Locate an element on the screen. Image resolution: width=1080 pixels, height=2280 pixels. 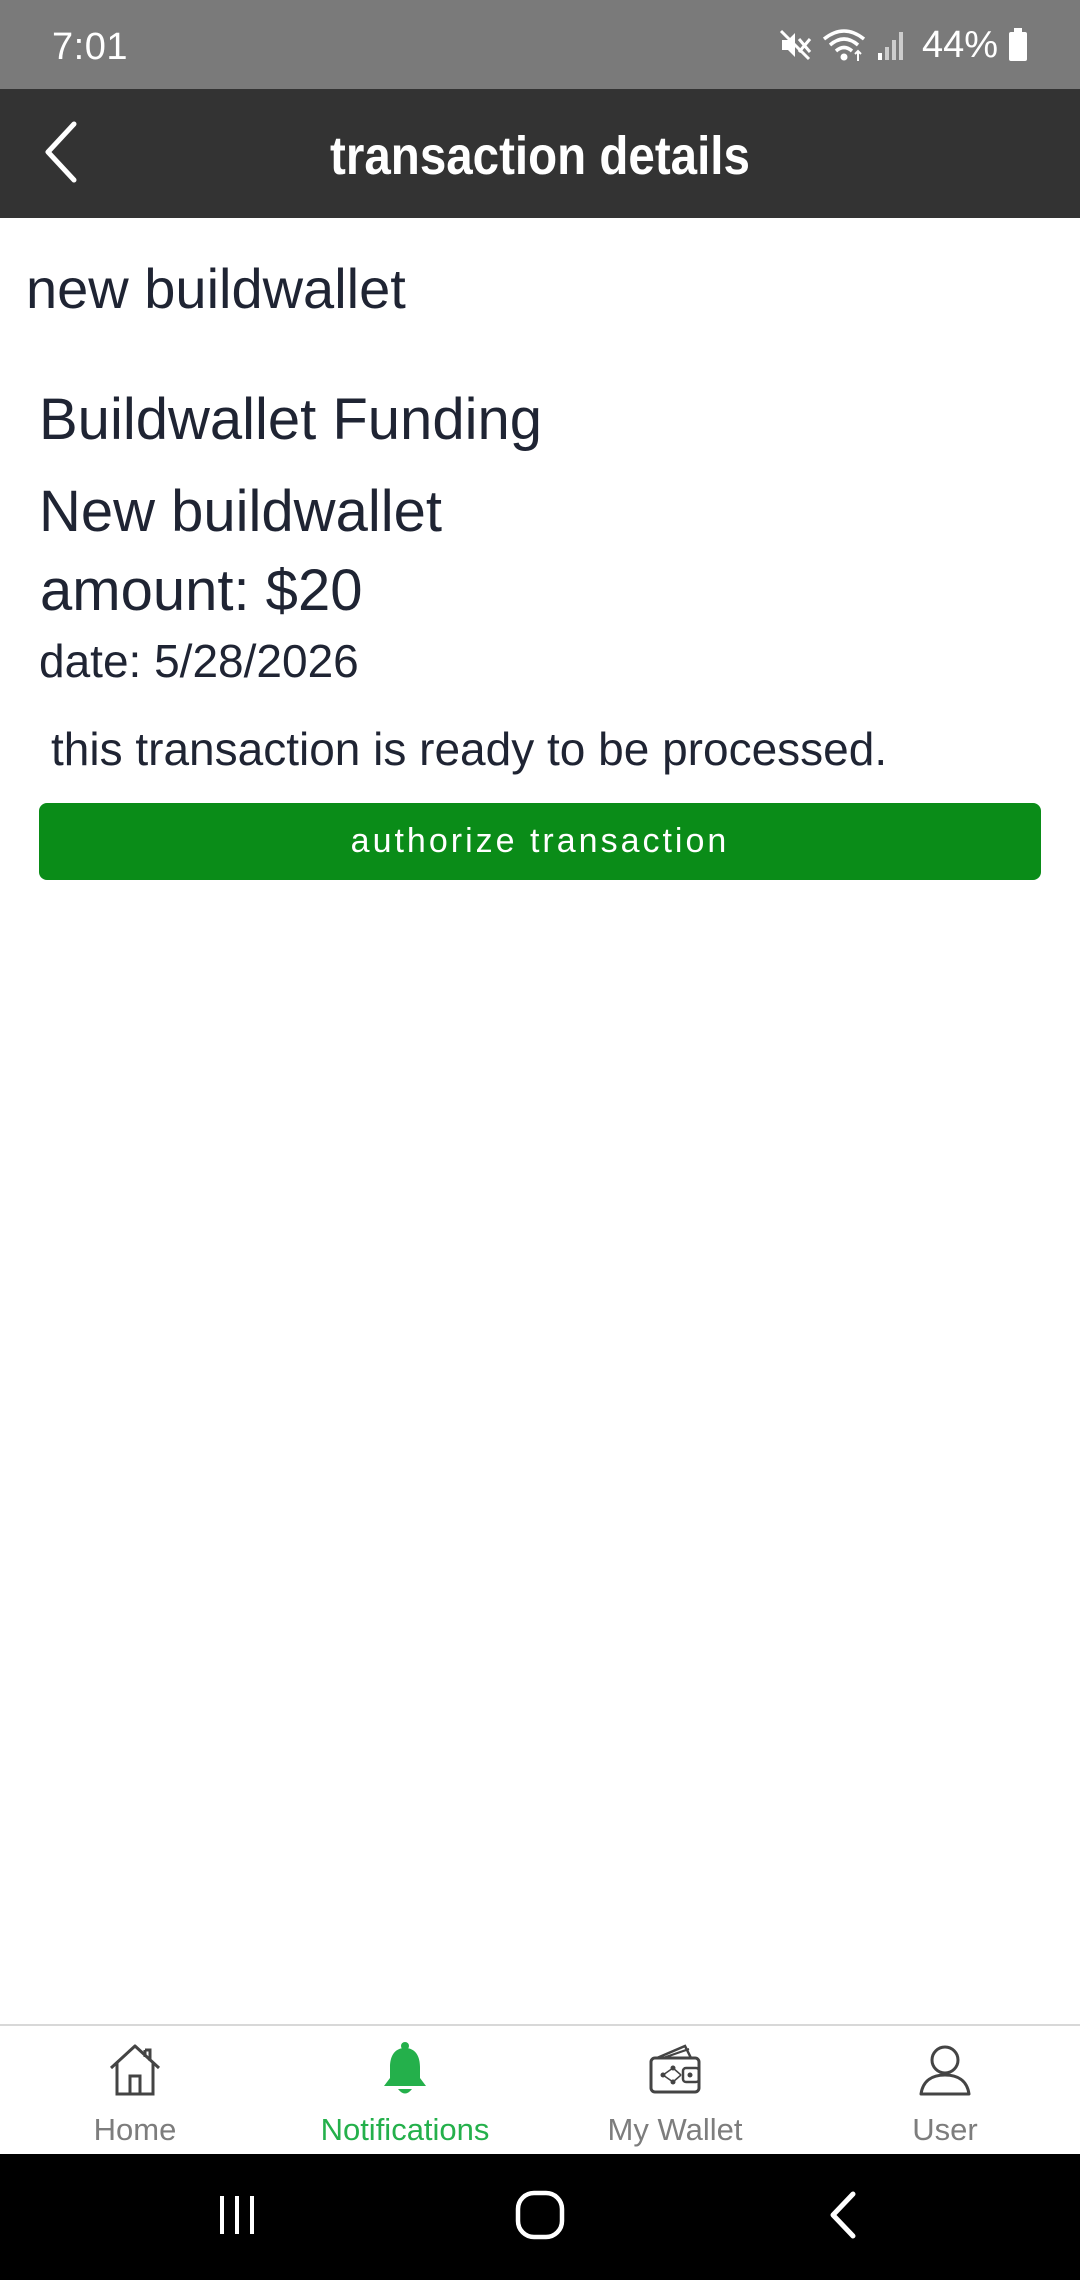
transaction-type: Buildwallet Funding is located at coordinates (290, 419).